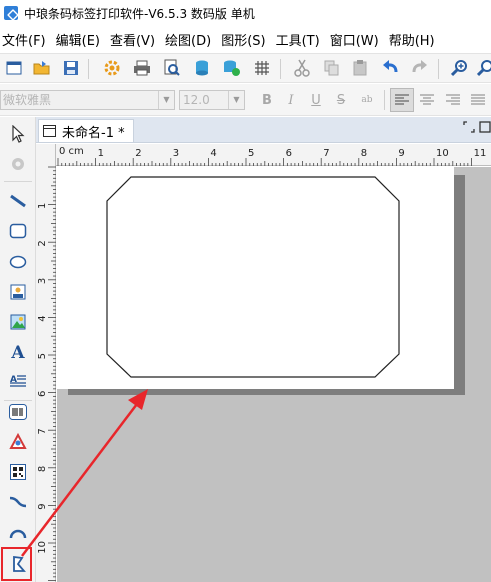  Describe the element at coordinates (14, 68) in the screenshot. I see `new-icon` at that location.